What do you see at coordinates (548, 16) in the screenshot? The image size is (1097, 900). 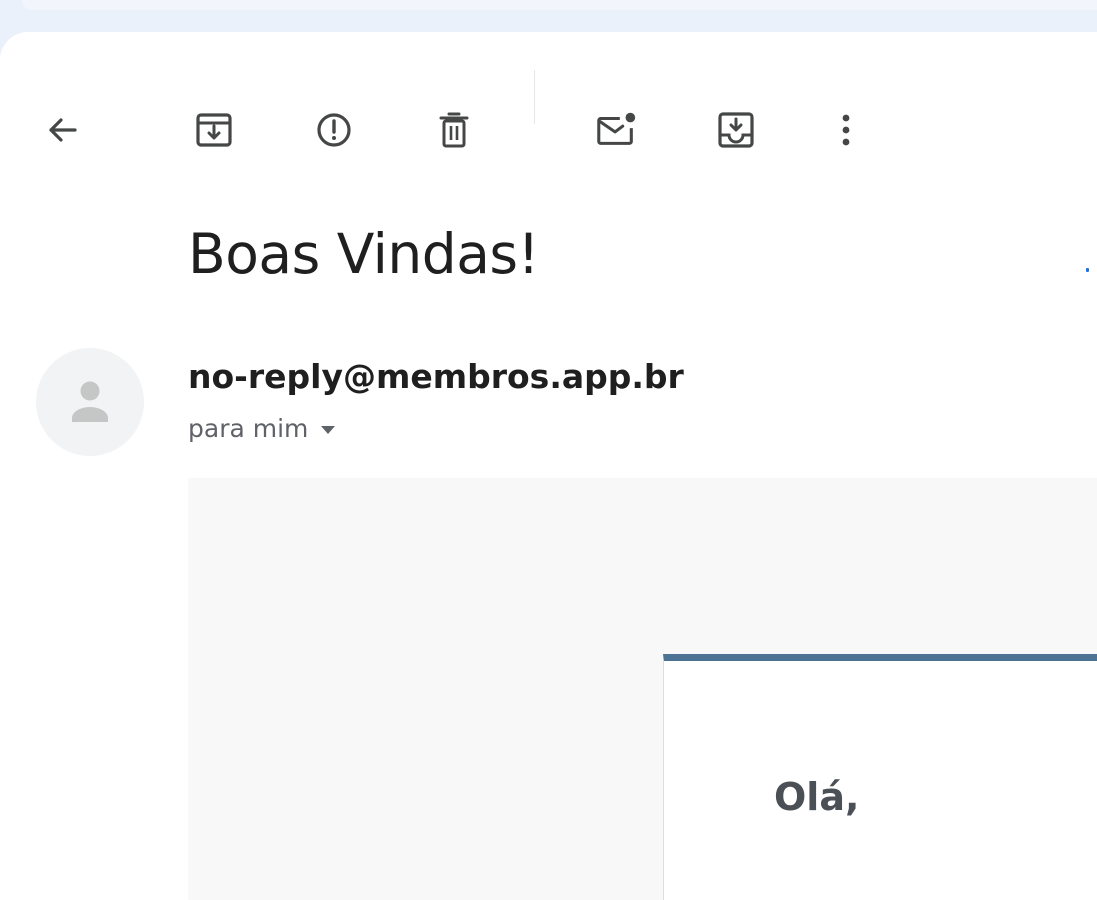 I see `app-header-band` at bounding box center [548, 16].